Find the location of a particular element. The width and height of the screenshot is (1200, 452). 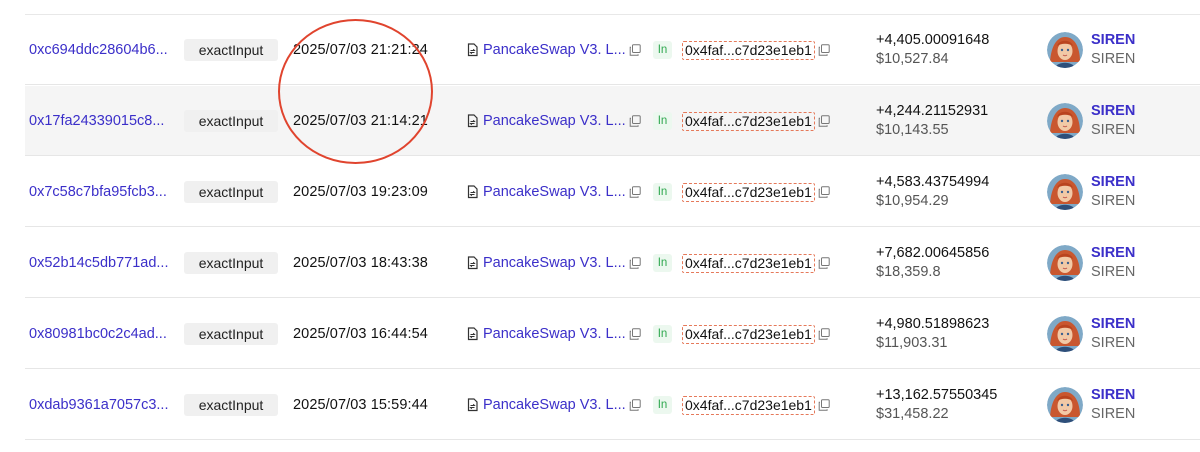

token-amount: +4,980.51898623 is located at coordinates (933, 324).